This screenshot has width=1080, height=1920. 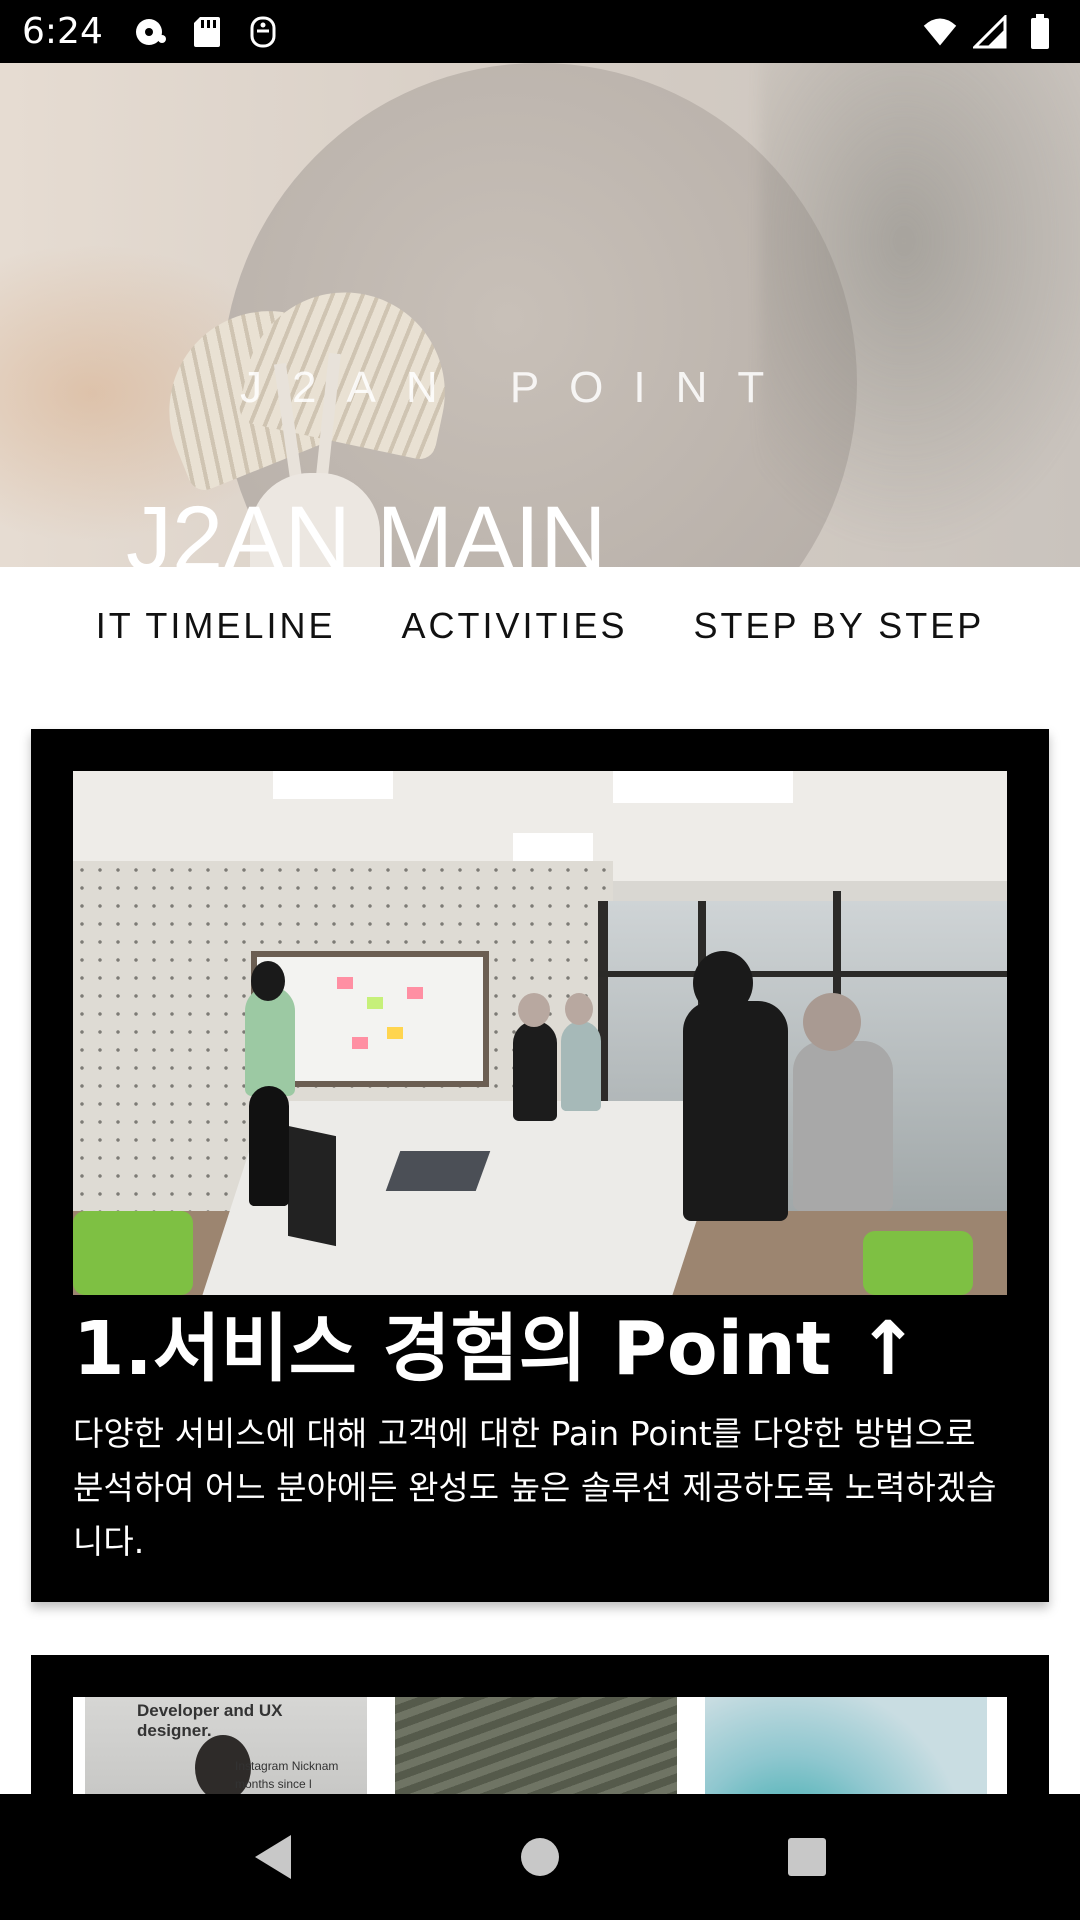 I want to click on signal-icon, so click(x=990, y=32).